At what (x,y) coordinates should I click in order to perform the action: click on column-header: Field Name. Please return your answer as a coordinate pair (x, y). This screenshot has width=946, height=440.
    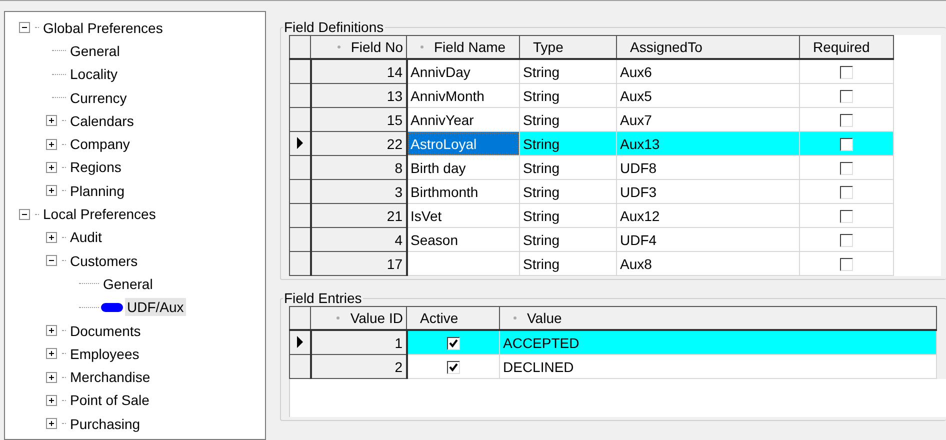
    Looking at the image, I should click on (463, 47).